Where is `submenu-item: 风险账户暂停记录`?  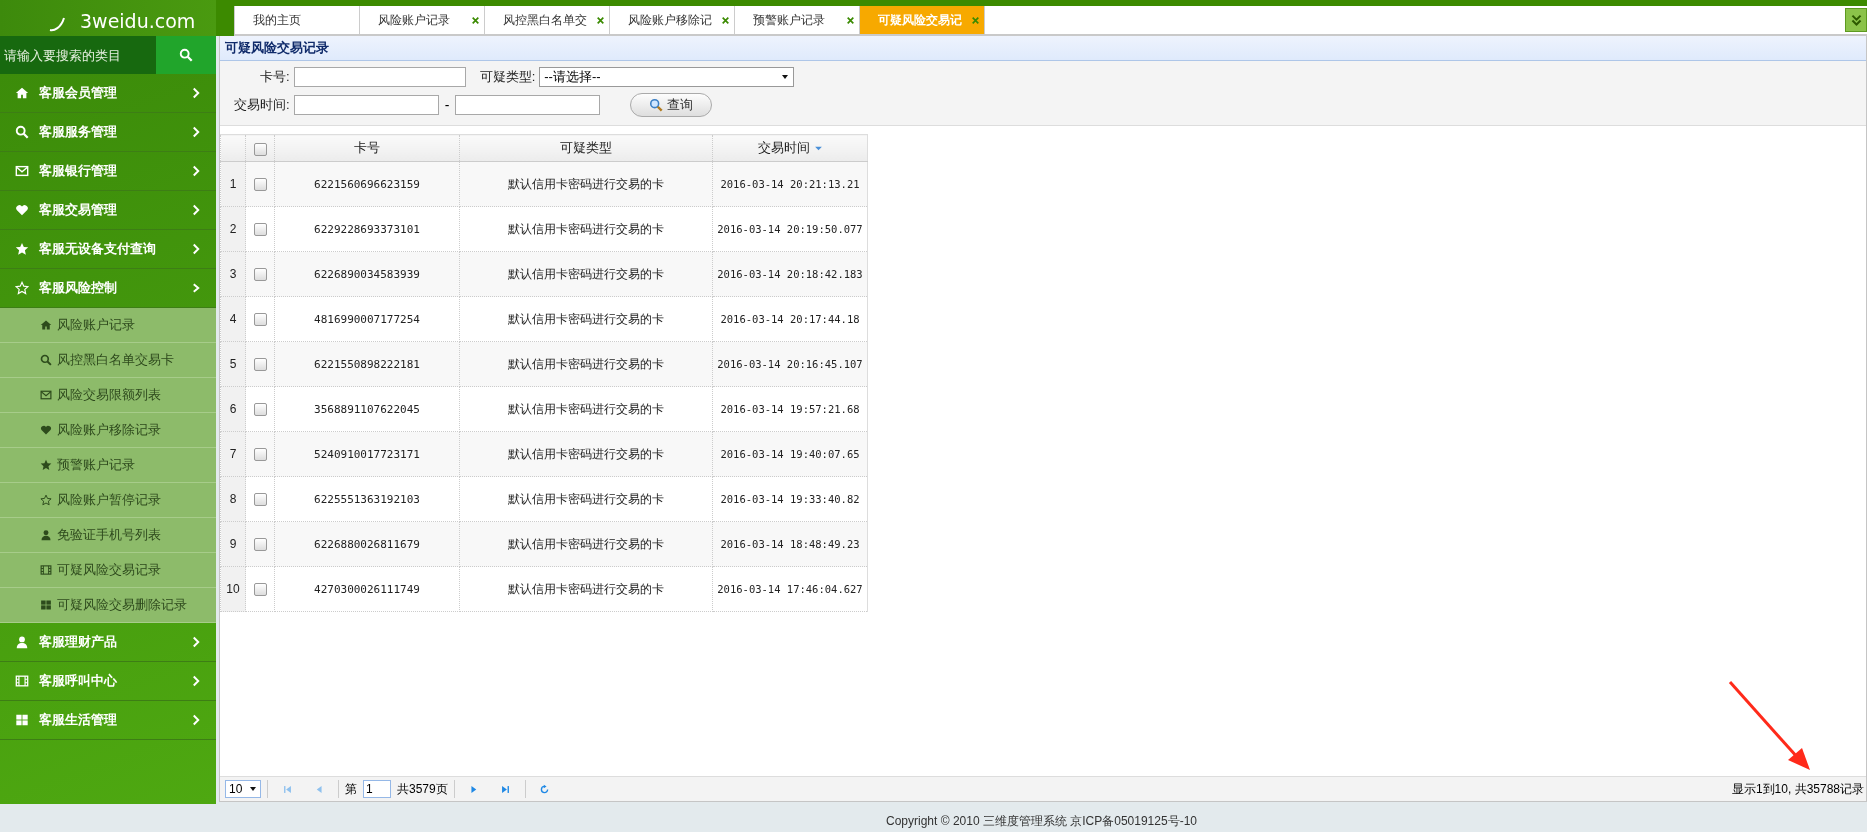 submenu-item: 风险账户暂停记录 is located at coordinates (108, 500).